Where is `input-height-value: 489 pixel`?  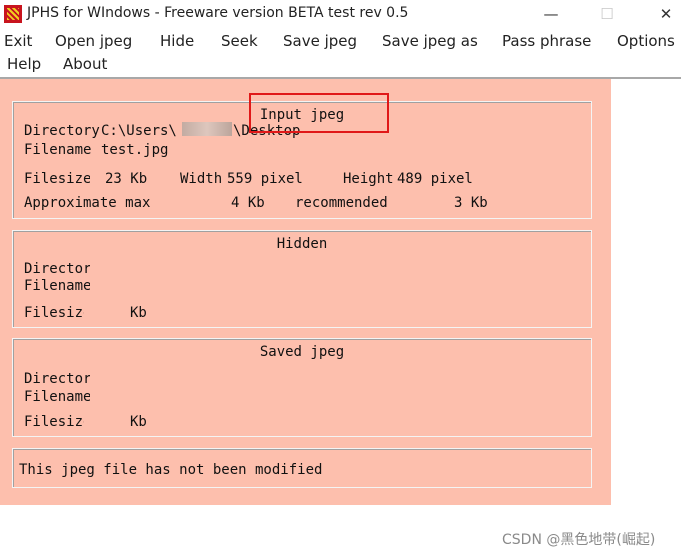
input-height-value: 489 pixel is located at coordinates (435, 179).